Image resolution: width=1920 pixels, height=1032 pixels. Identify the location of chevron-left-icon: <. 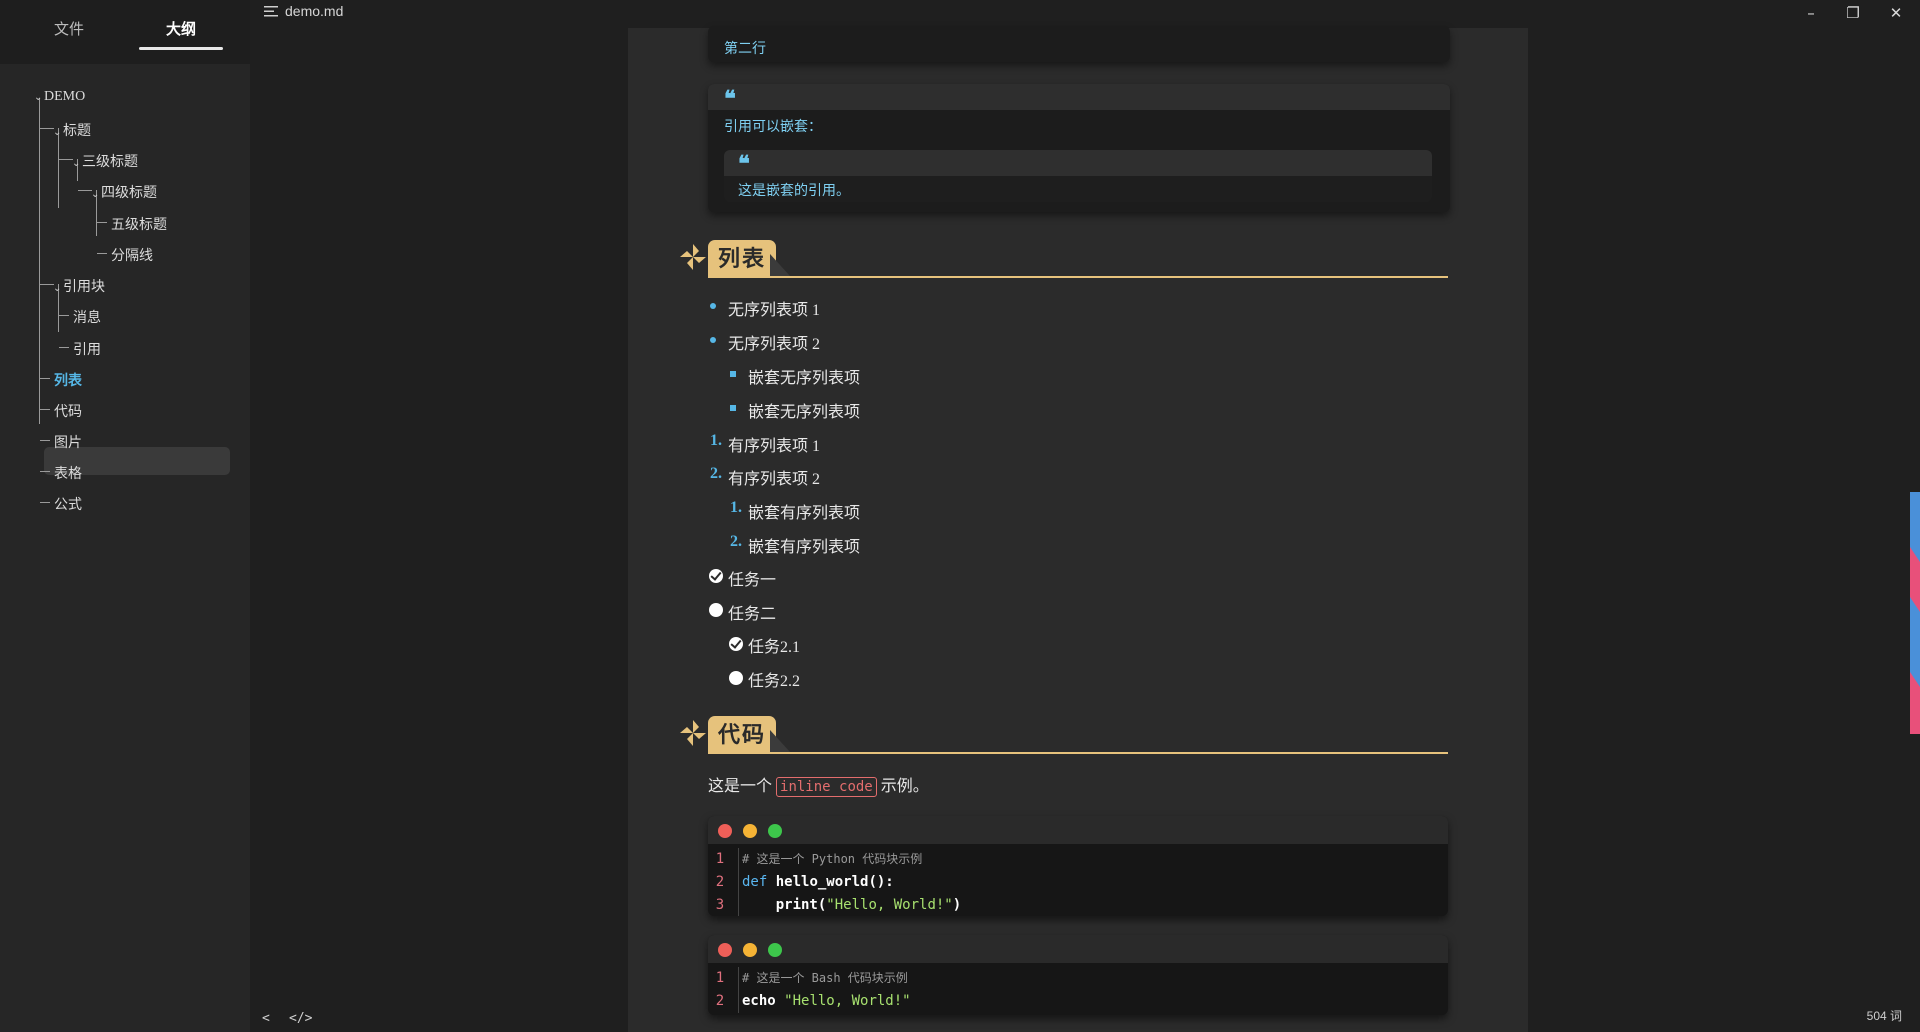
(266, 1018).